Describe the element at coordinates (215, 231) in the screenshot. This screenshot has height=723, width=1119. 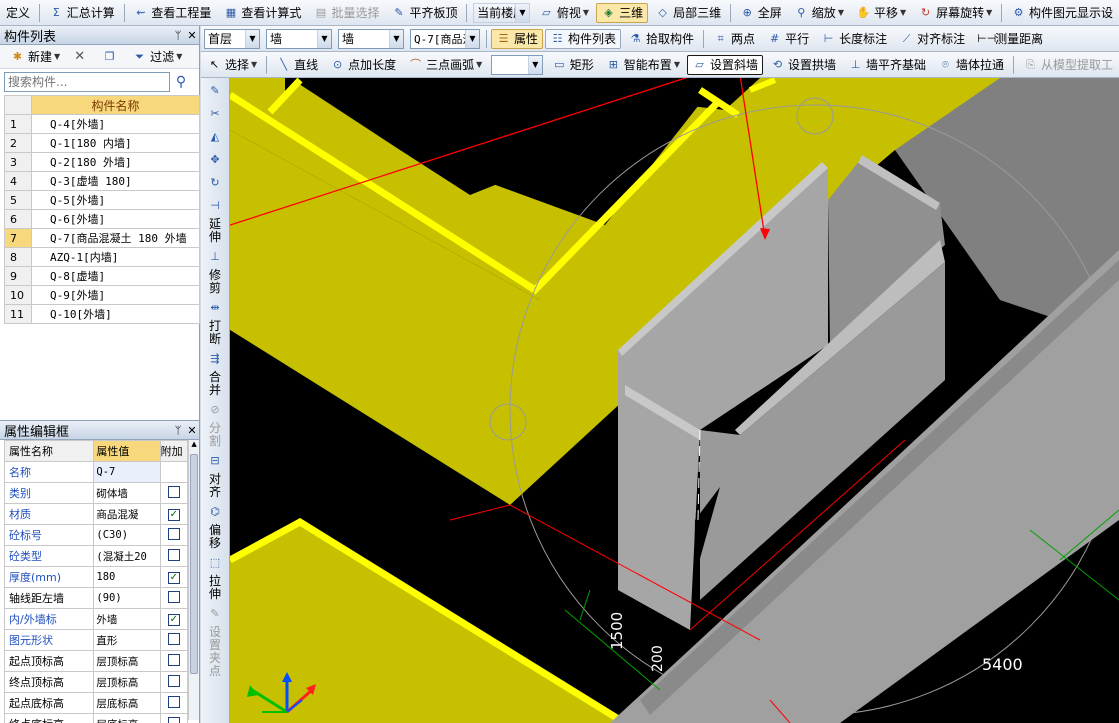
I see `extend-tool-label: 延伸` at that location.